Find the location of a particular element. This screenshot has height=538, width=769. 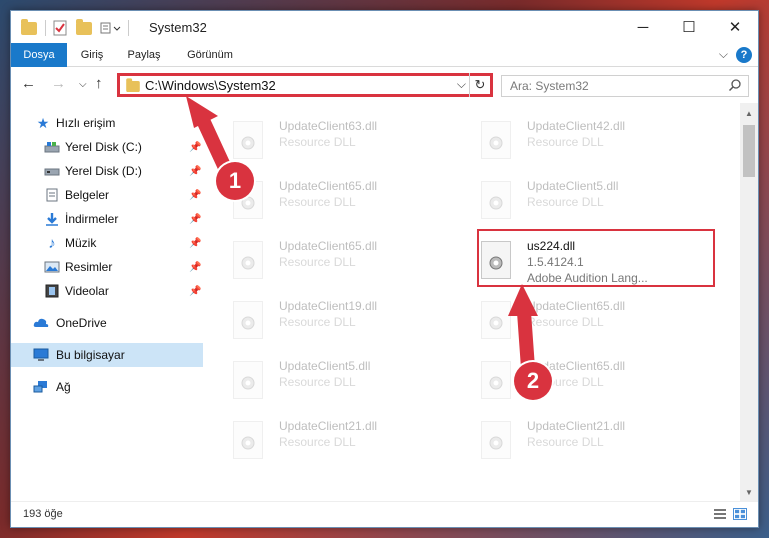

tab-home: Giriş is located at coordinates (92, 55).